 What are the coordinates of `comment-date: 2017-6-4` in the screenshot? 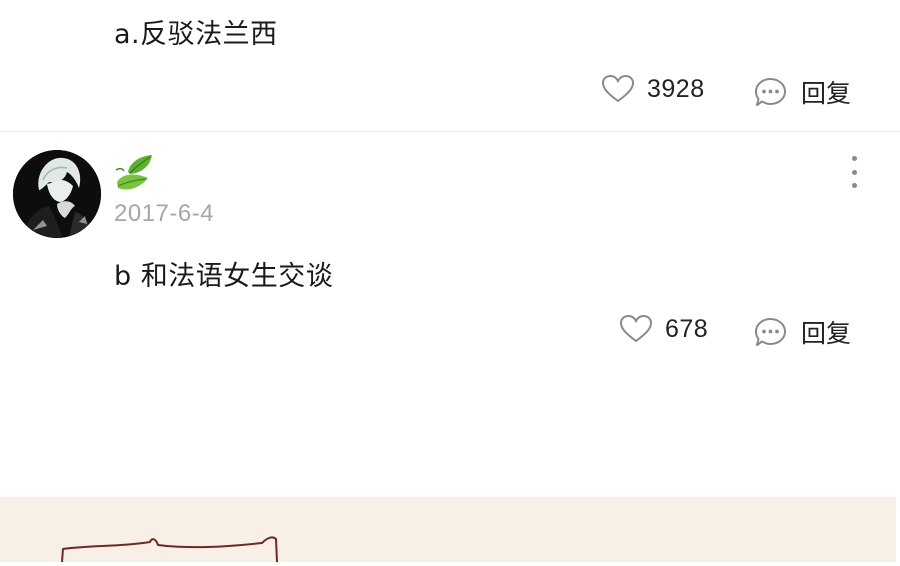 It's located at (164, 213).